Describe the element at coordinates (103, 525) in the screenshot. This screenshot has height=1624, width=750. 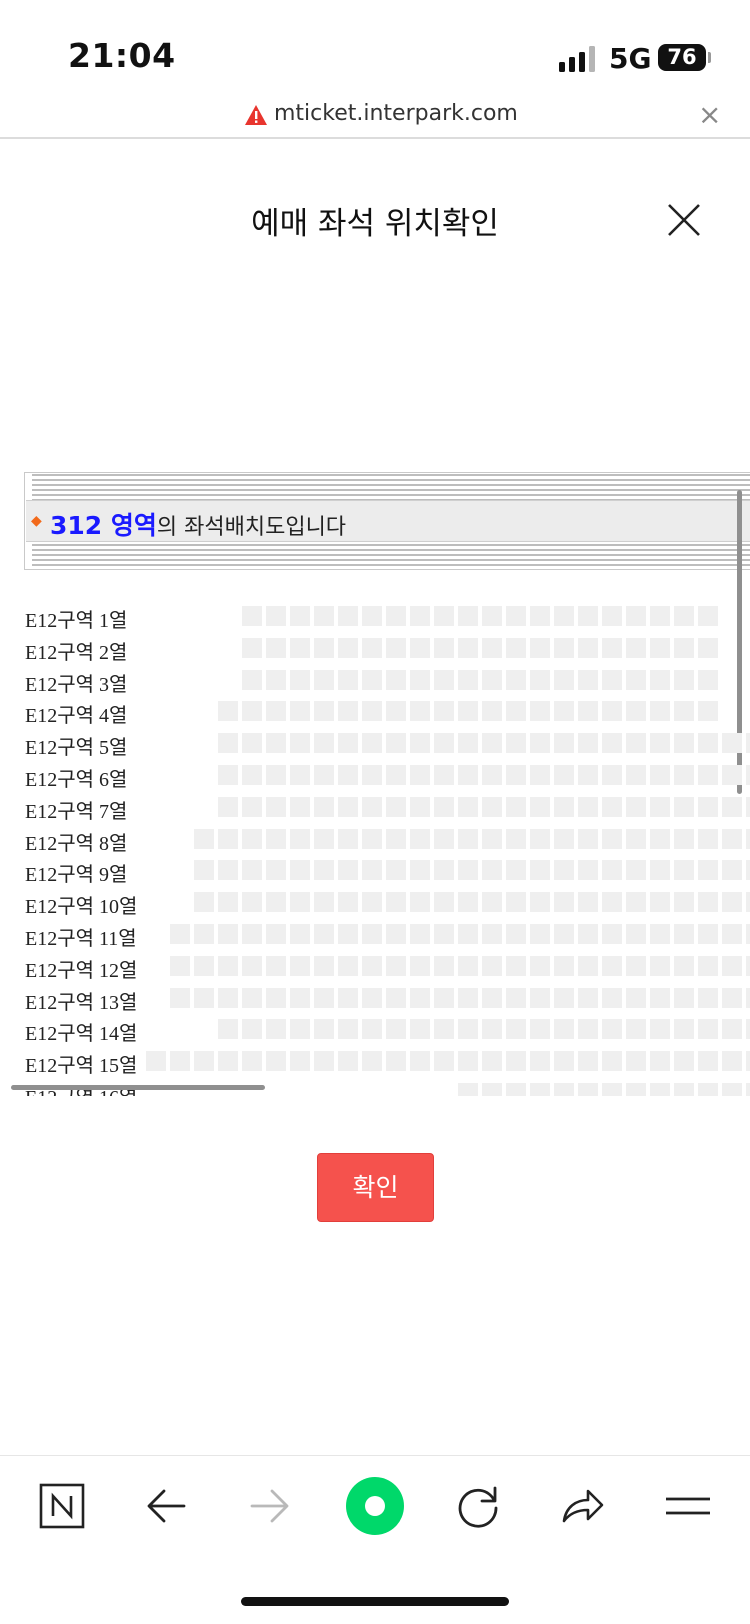
I see `area-number: 312 영역` at that location.